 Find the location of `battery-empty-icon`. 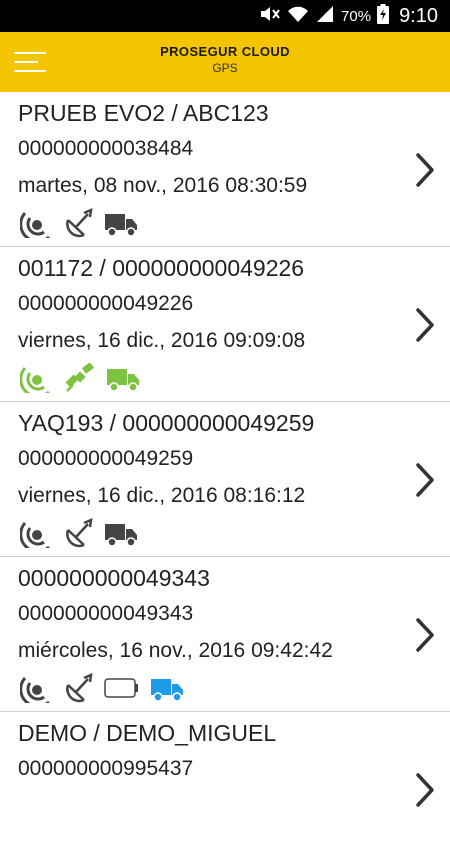

battery-empty-icon is located at coordinates (122, 688).